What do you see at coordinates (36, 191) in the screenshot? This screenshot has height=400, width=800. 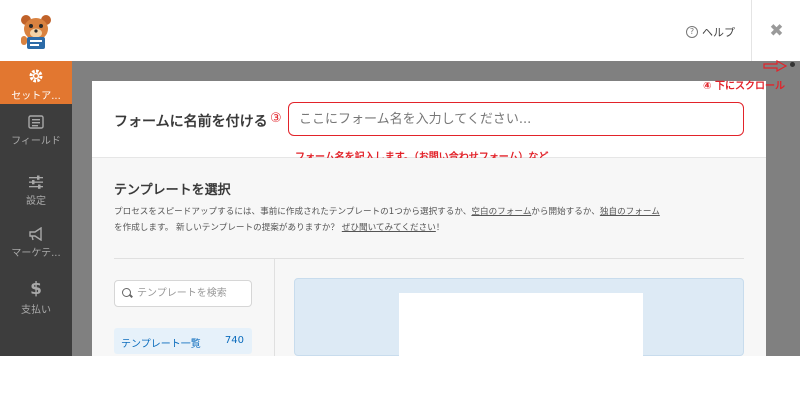 I see `sidebar-item-settings: 設定` at bounding box center [36, 191].